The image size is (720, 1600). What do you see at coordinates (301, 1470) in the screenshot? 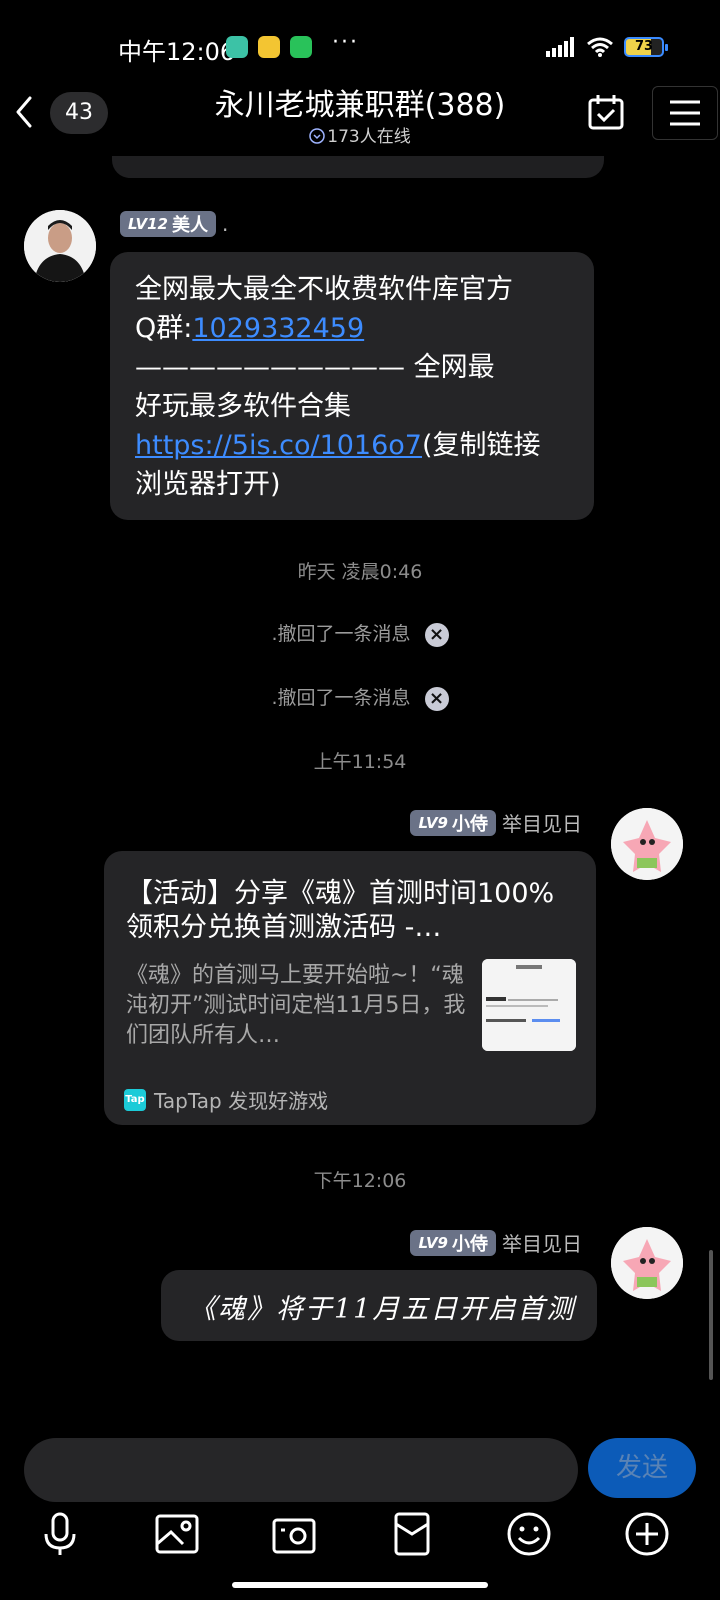
I see `message-input` at bounding box center [301, 1470].